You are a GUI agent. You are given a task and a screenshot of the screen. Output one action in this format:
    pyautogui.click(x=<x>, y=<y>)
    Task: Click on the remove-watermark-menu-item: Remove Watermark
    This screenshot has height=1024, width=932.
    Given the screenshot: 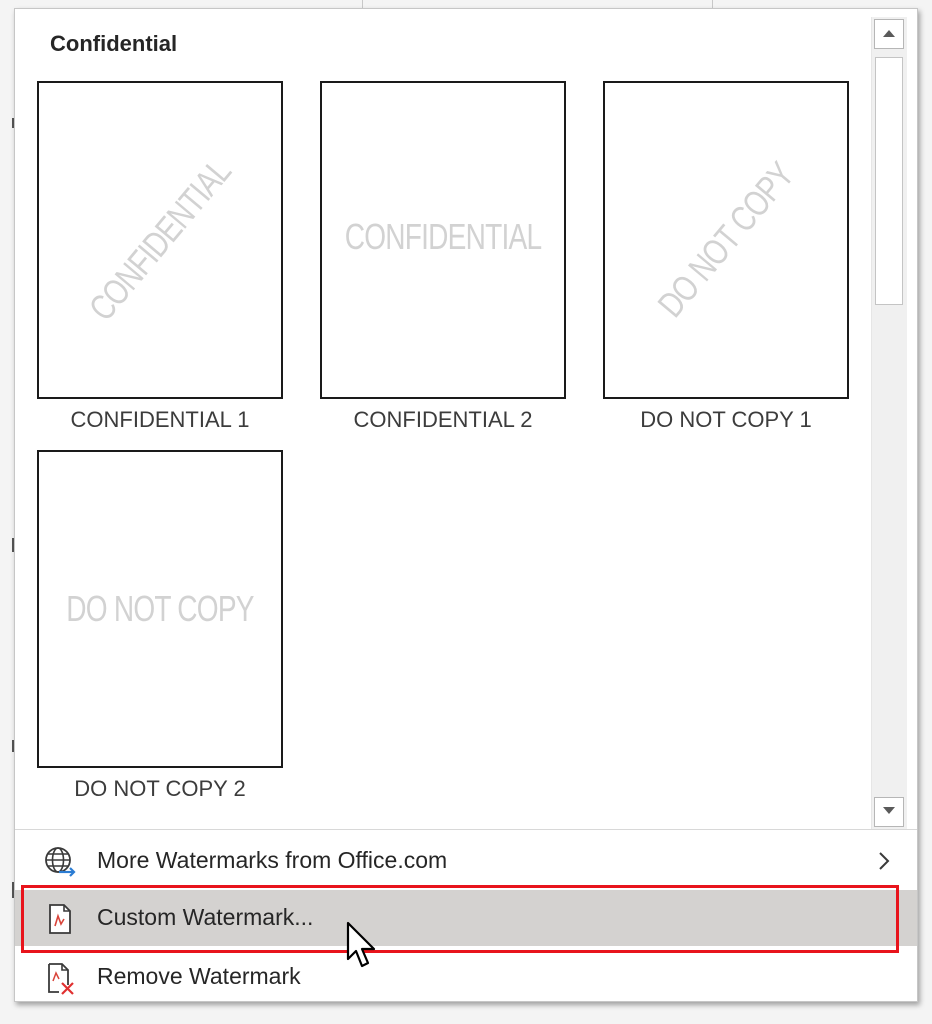 What is the action you would take?
    pyautogui.click(x=466, y=977)
    